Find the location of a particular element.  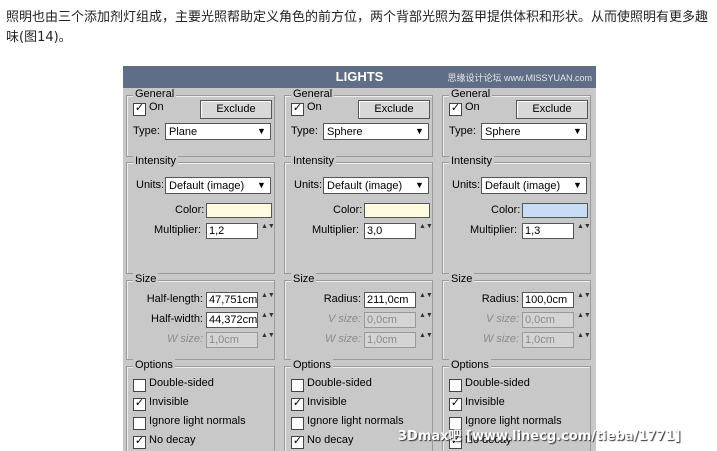

v-size-field-spinner-icon: ▲▼ is located at coordinates (584, 315).